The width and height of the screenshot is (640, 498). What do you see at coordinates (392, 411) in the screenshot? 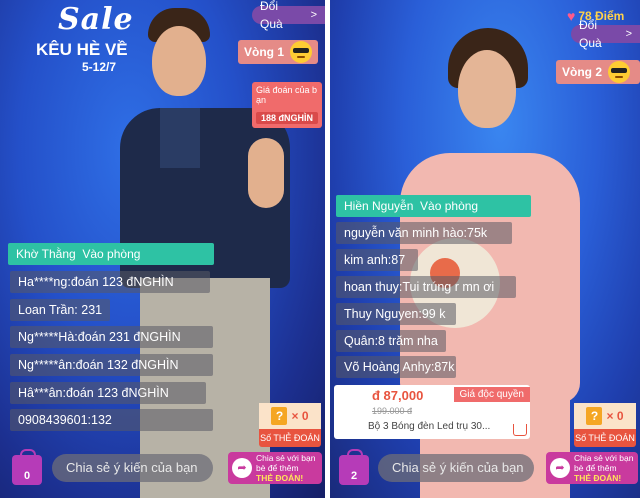
I see `product-old-price: 199.000 đ` at bounding box center [392, 411].